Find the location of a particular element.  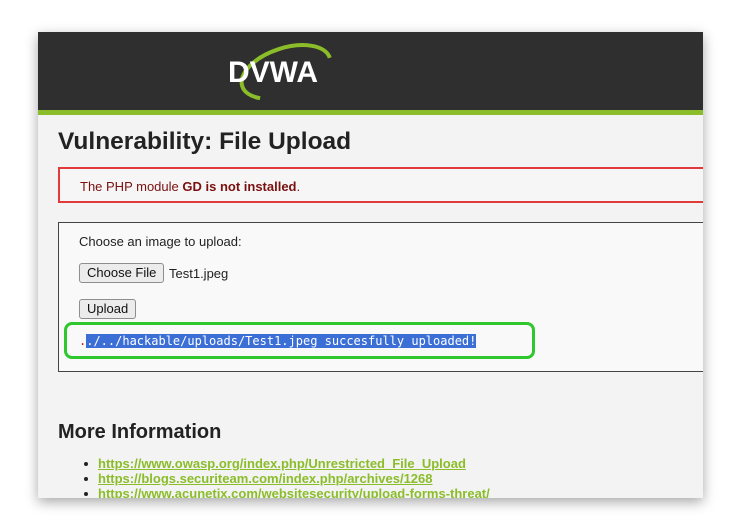

warning-message: The PHP module GD is not installed. is located at coordinates (380, 185).